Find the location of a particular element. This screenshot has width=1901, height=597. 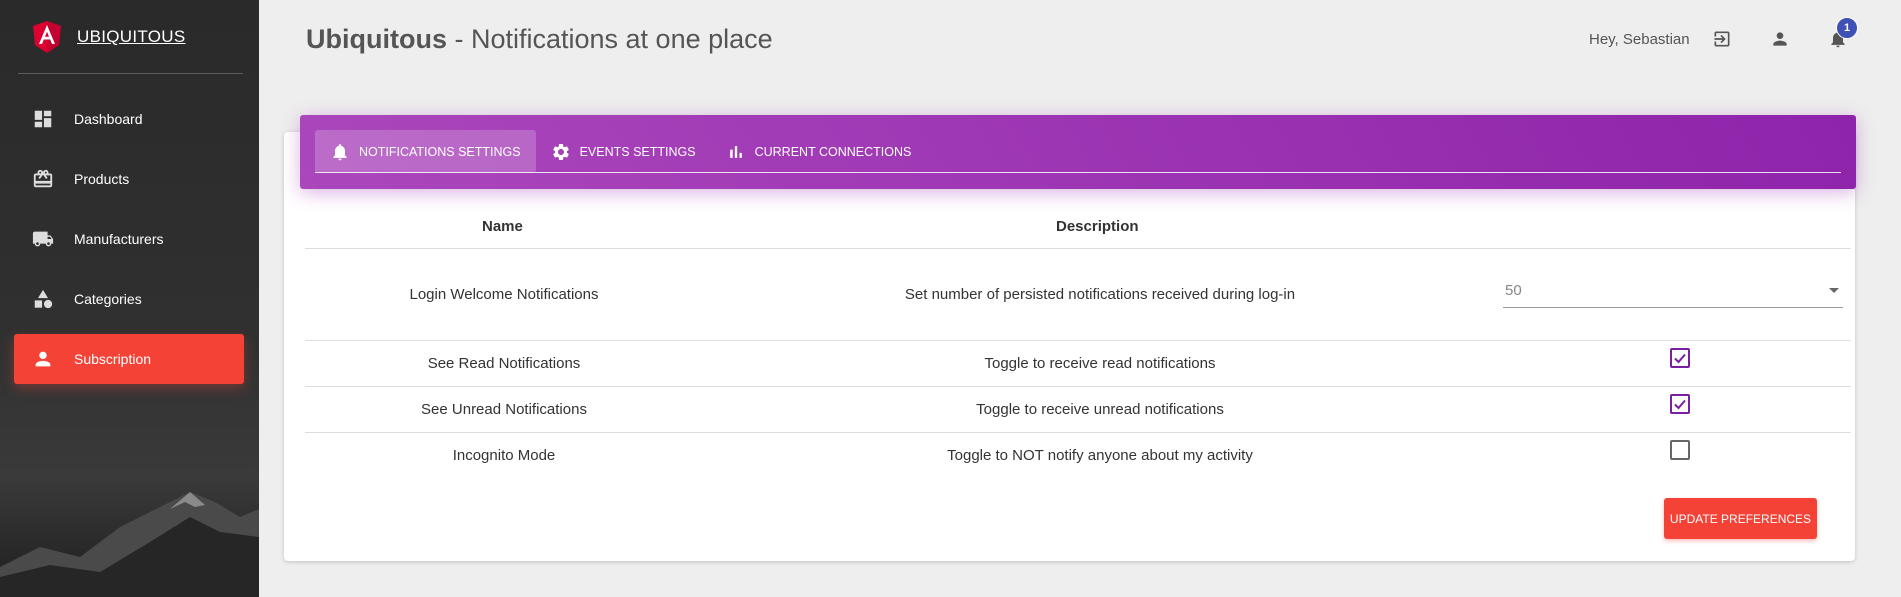

person-icon is located at coordinates (43, 359).